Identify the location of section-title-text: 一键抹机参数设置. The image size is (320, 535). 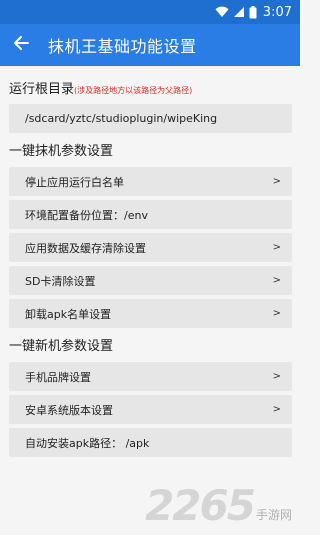
(61, 151).